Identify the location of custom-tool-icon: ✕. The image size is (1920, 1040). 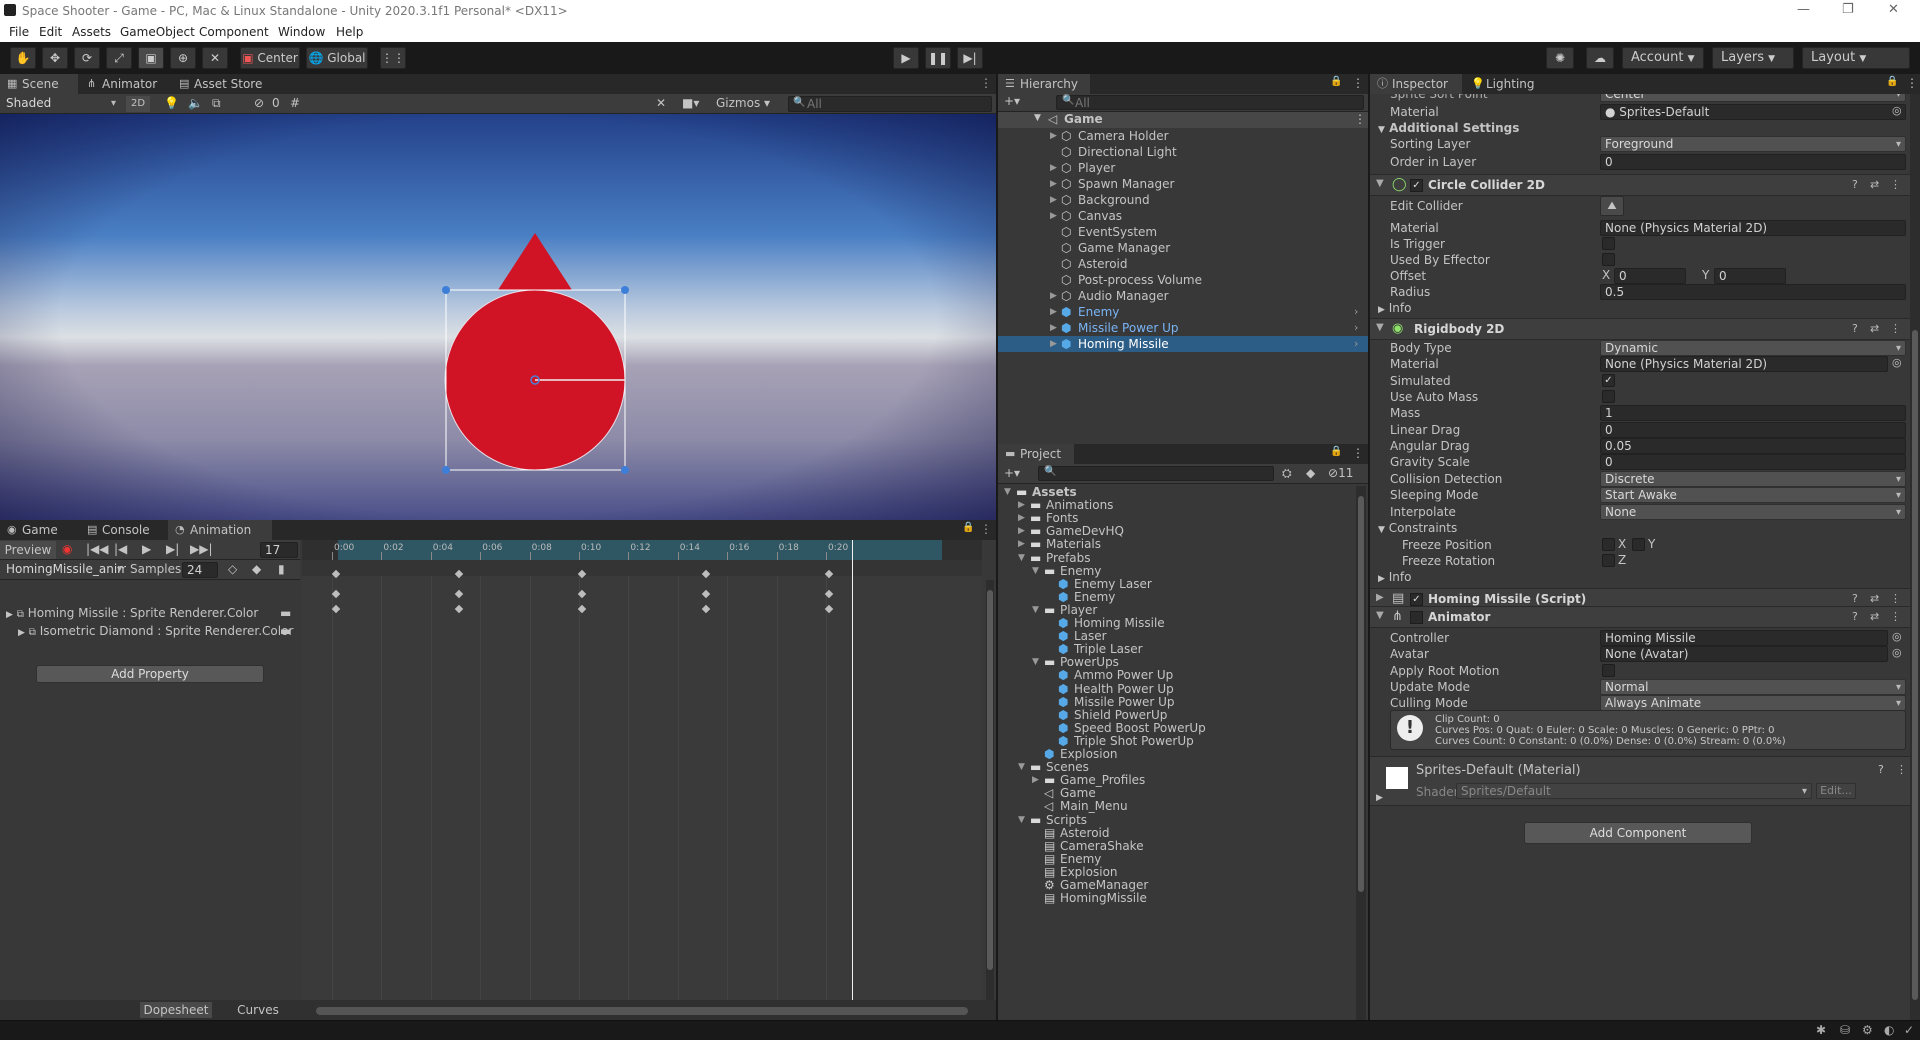
(215, 58).